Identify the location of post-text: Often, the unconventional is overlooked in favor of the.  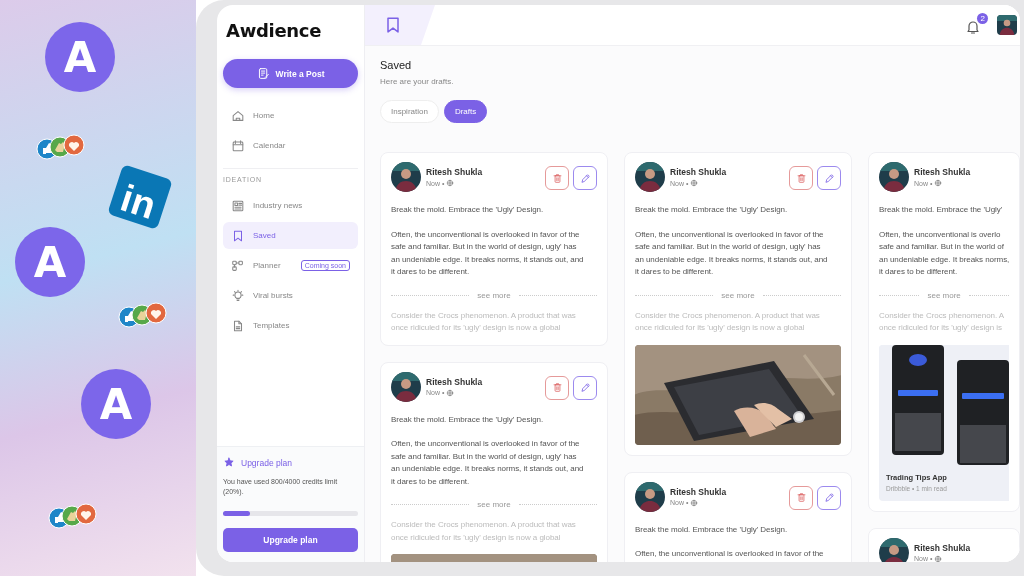
(730, 554).